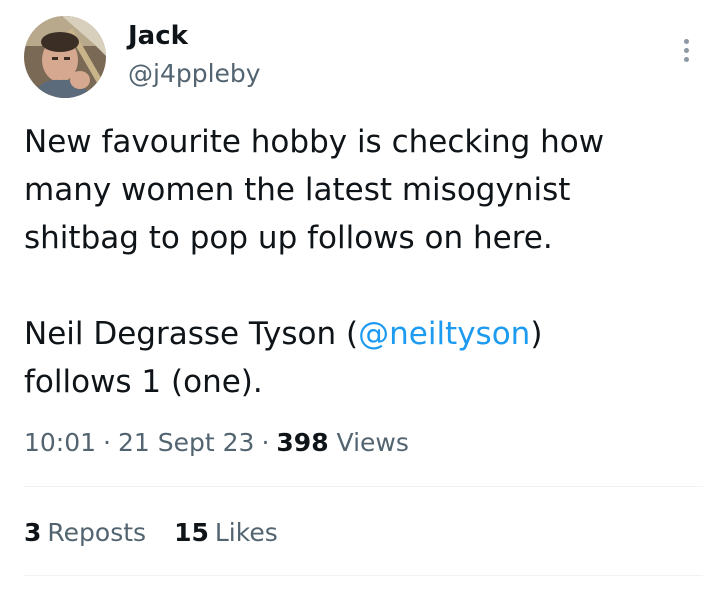  I want to click on tweet-text-segment: Neil Degrasse Tyson (, so click(191, 334).